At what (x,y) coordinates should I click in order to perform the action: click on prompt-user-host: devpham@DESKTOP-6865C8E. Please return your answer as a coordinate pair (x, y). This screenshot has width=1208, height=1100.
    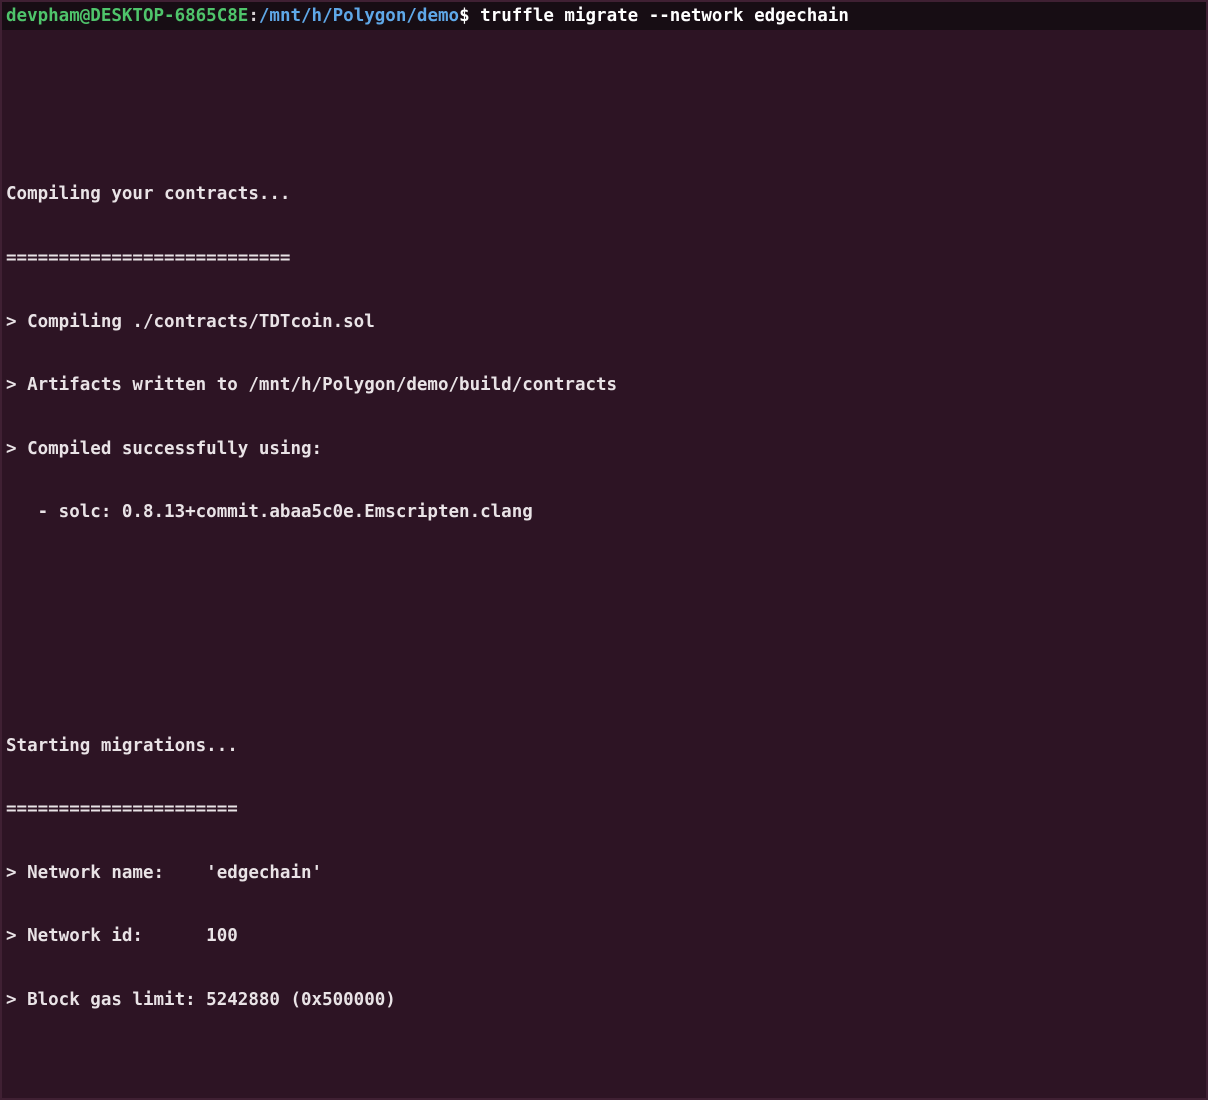
    Looking at the image, I should click on (127, 16).